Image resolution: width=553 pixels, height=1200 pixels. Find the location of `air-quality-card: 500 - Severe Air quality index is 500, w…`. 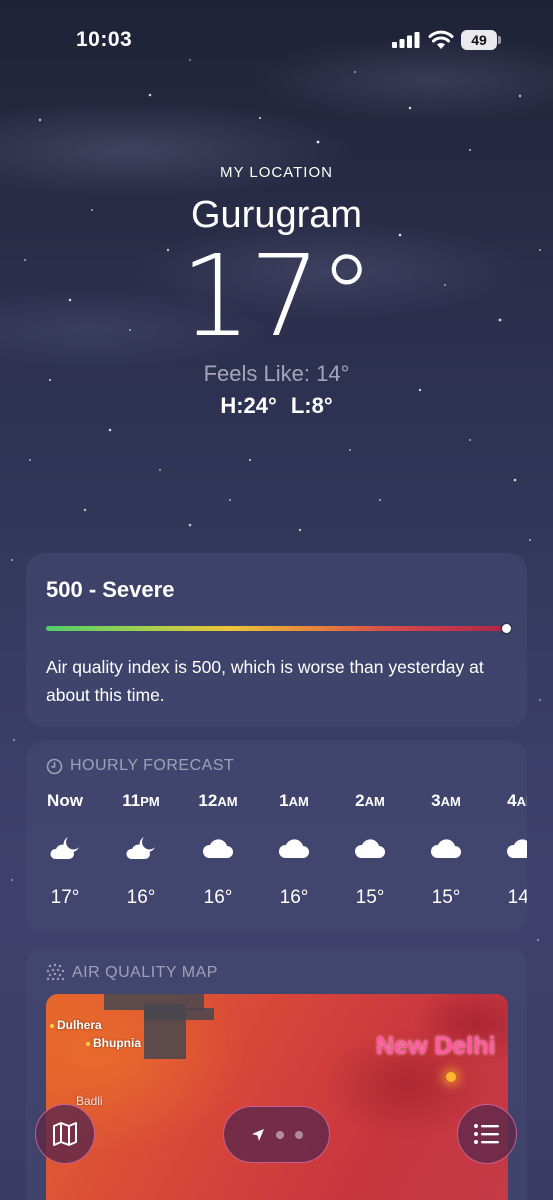

air-quality-card: 500 - Severe Air quality index is 500, w… is located at coordinates (276, 640).